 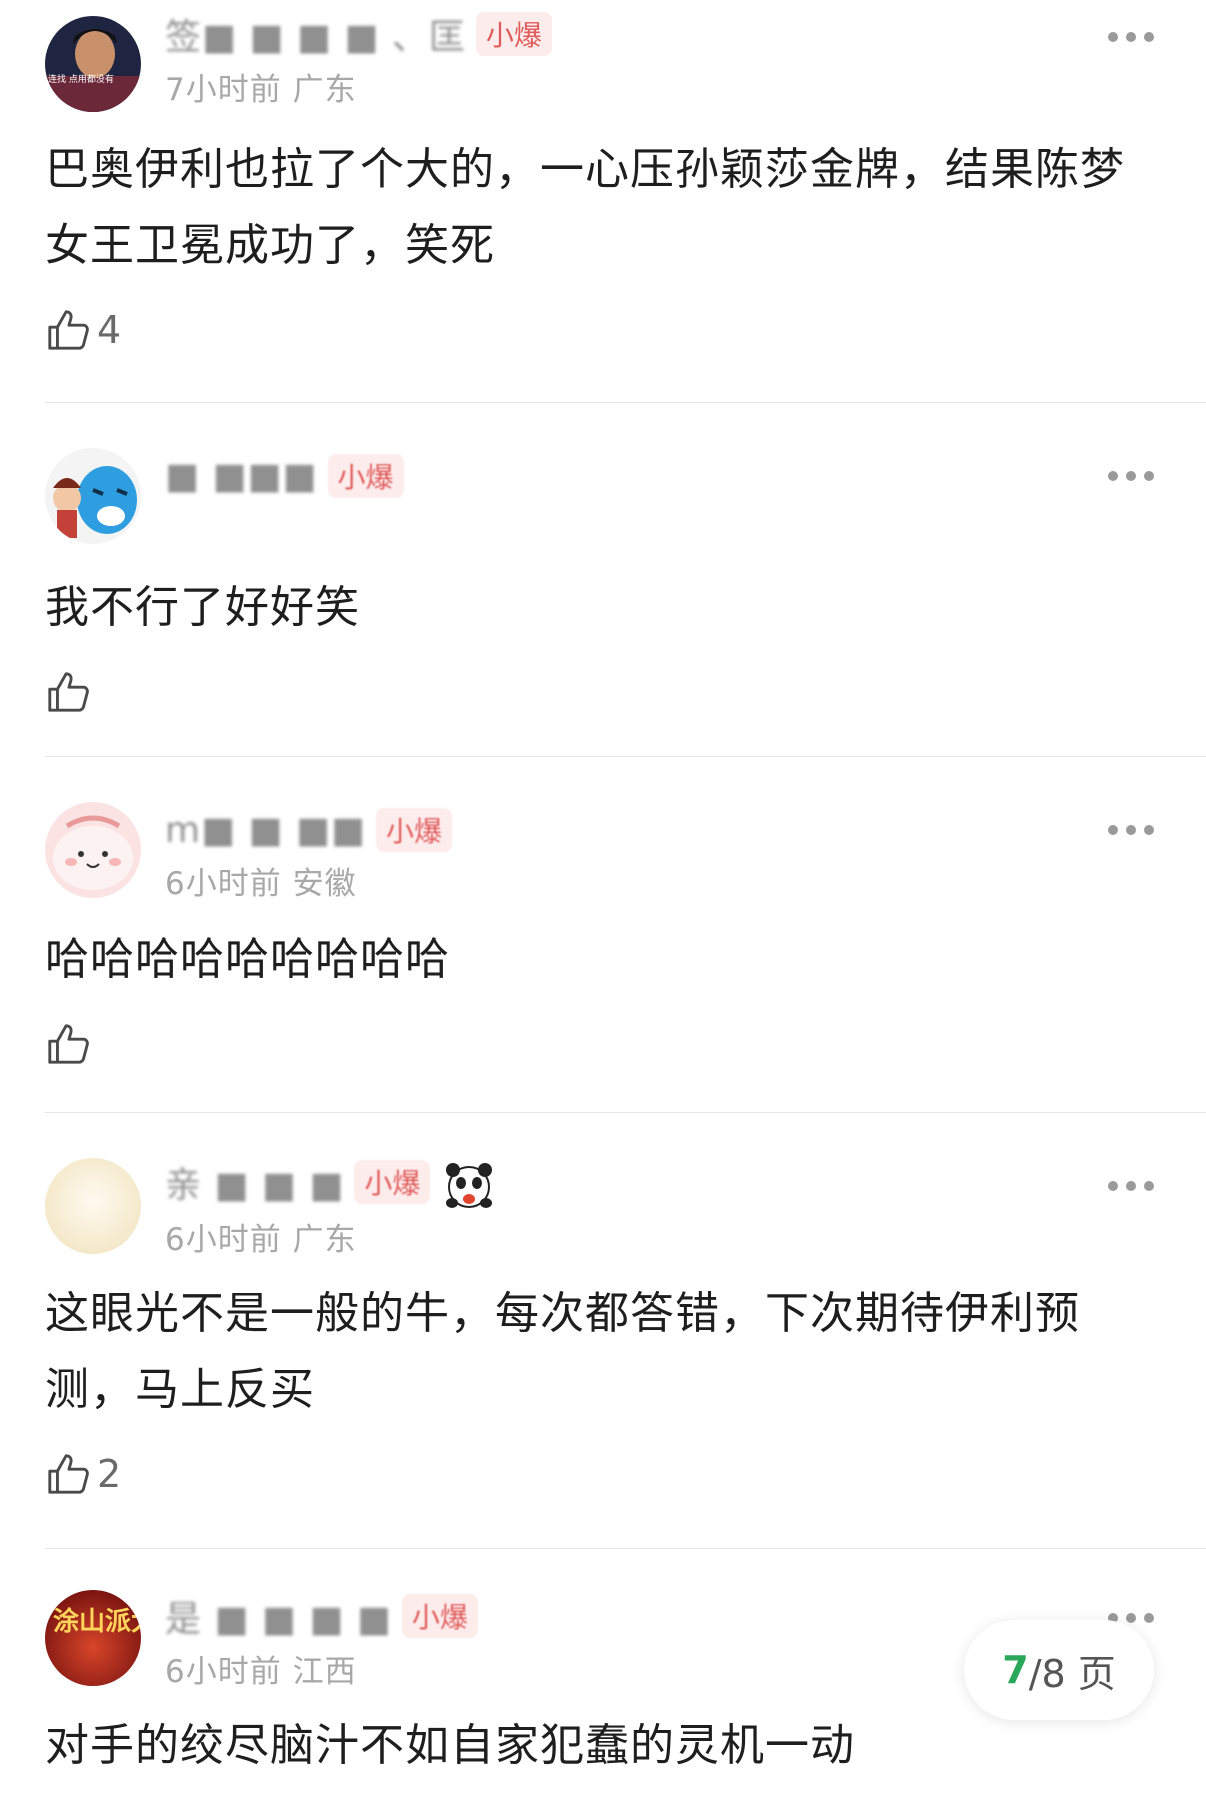 What do you see at coordinates (1015, 1670) in the screenshot?
I see `current-page: 7` at bounding box center [1015, 1670].